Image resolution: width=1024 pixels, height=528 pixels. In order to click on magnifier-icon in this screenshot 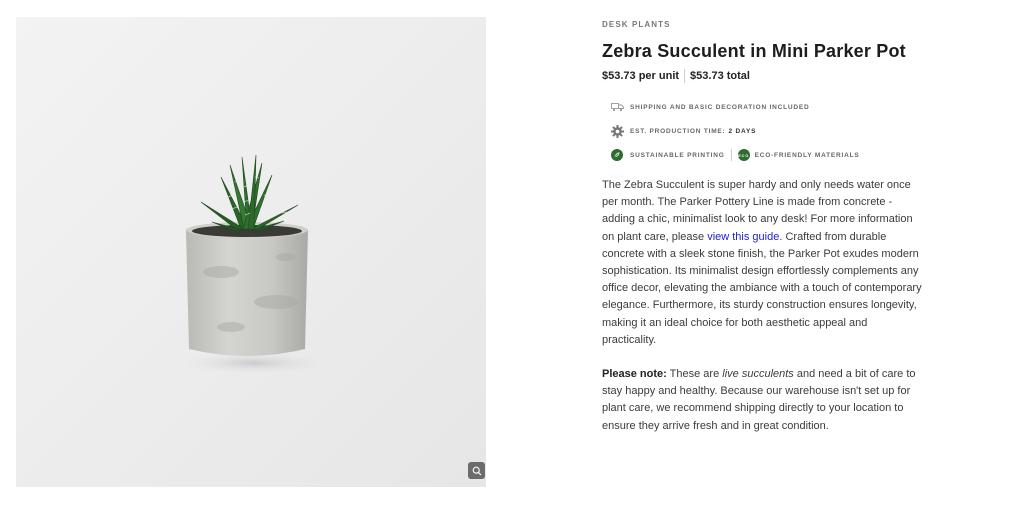, I will do `click(476, 470)`.